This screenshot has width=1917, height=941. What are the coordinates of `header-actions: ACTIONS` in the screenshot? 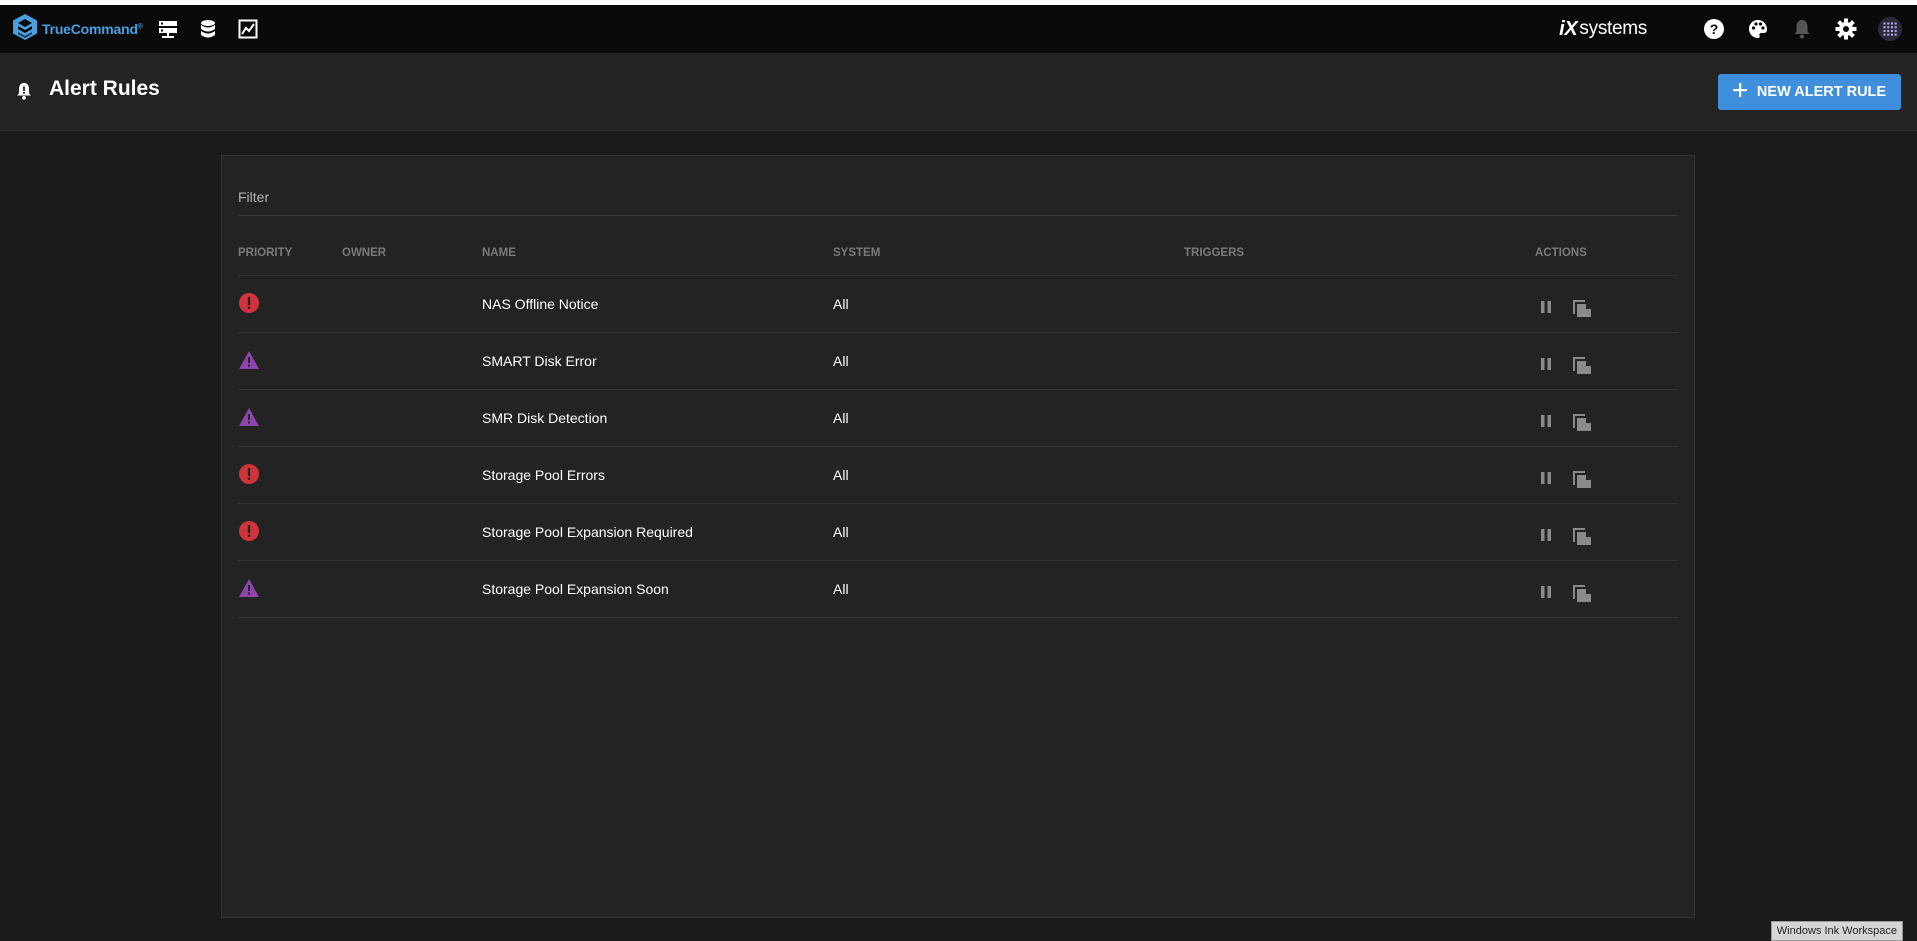 It's located at (1561, 253).